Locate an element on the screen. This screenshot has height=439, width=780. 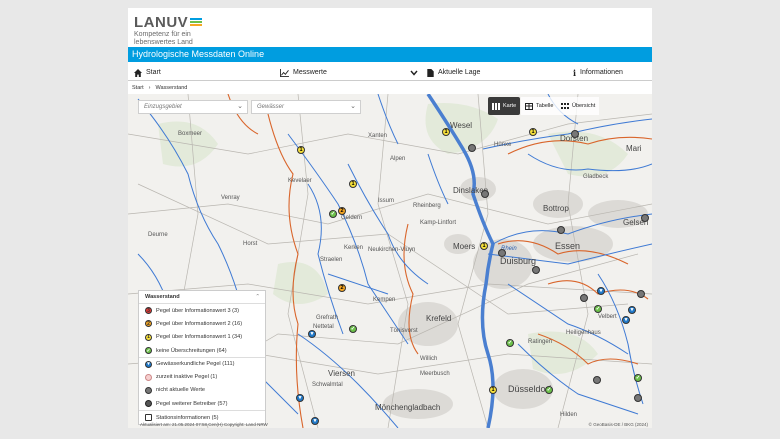
map-label: Kamp-Lintfort is located at coordinates (438, 223).